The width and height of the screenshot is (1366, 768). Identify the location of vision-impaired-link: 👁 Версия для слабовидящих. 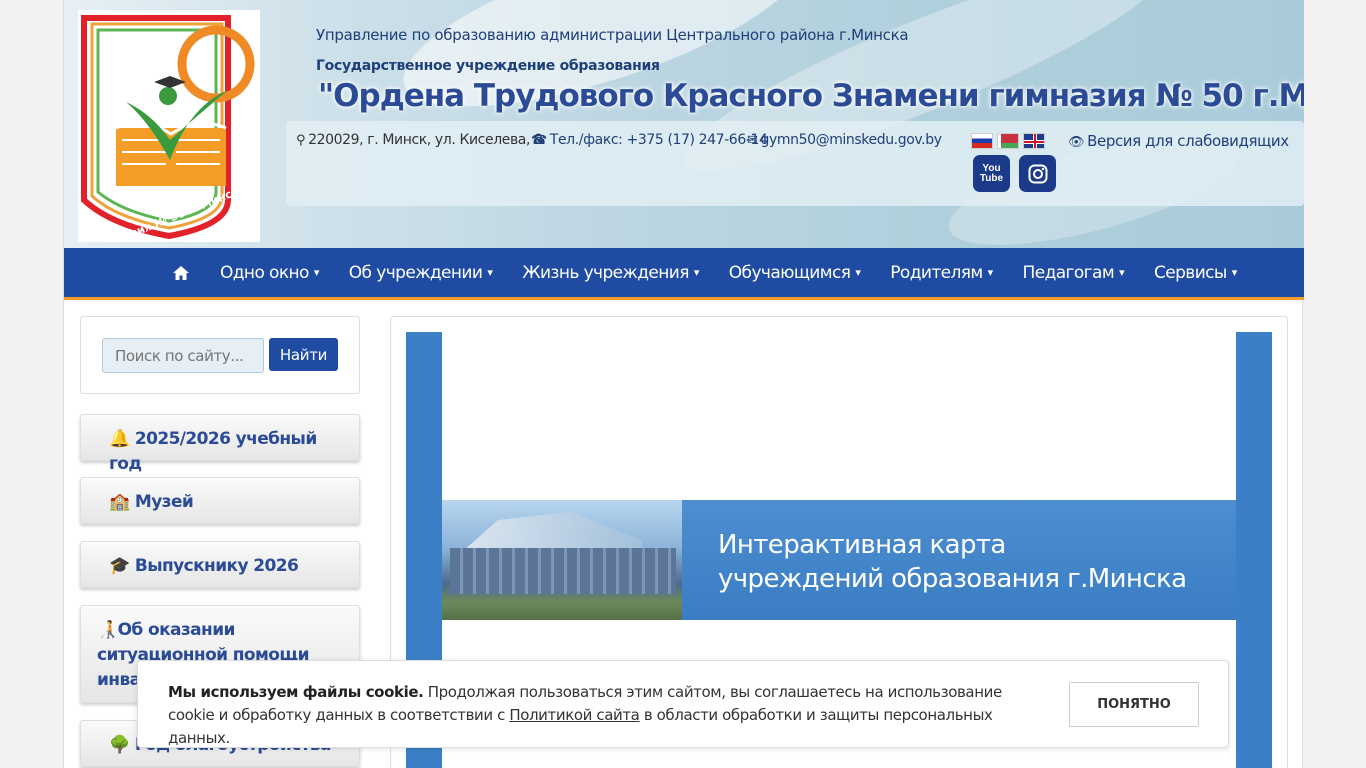
(1178, 141).